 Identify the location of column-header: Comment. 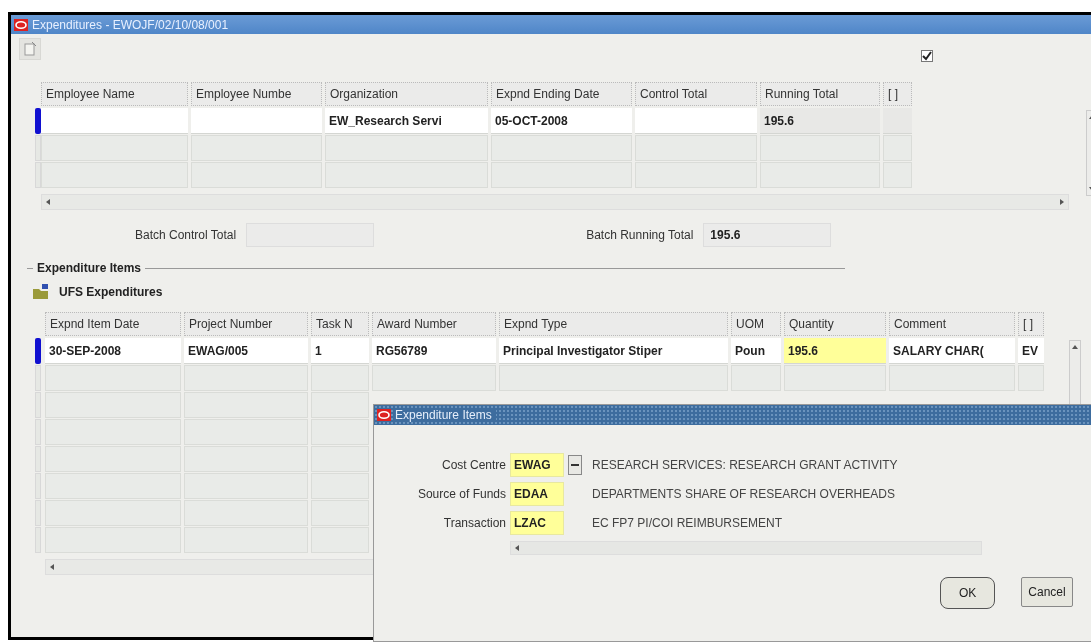
(952, 324).